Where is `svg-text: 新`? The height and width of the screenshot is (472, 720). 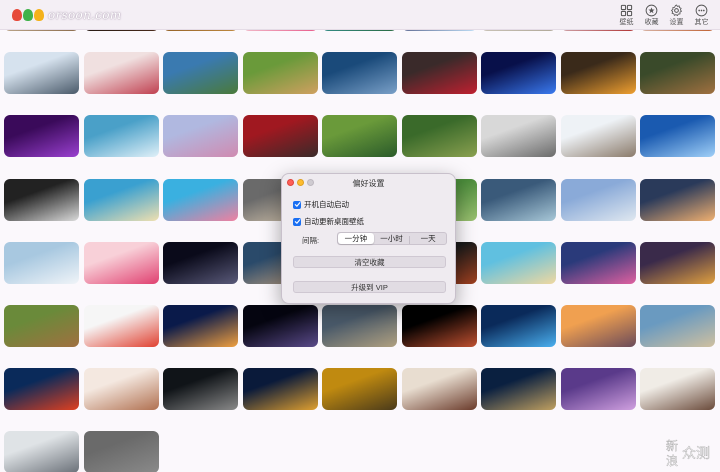
svg-text: 新 is located at coordinates (672, 445).